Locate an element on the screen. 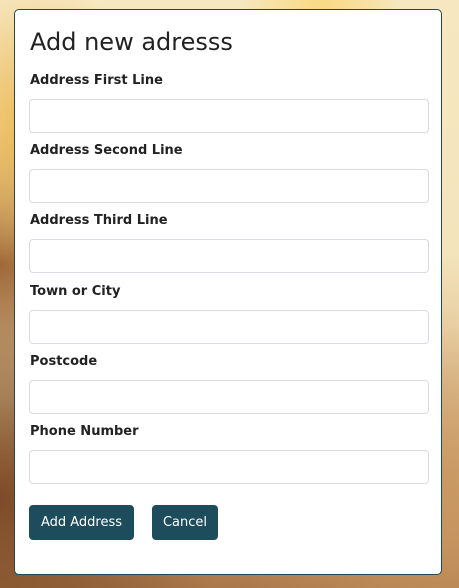 The image size is (459, 588). town-city-label: Town or City is located at coordinates (75, 291).